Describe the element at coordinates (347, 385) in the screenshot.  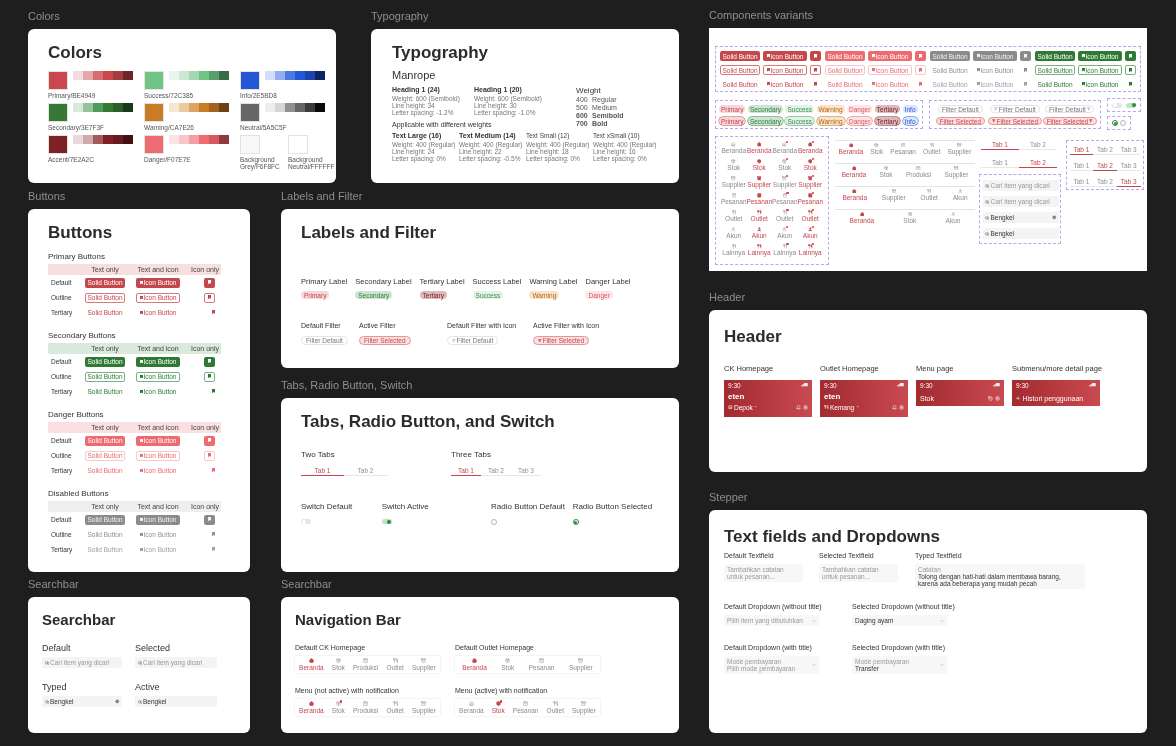
I see `frame-label: Tabs, Radio Button, Switch` at that location.